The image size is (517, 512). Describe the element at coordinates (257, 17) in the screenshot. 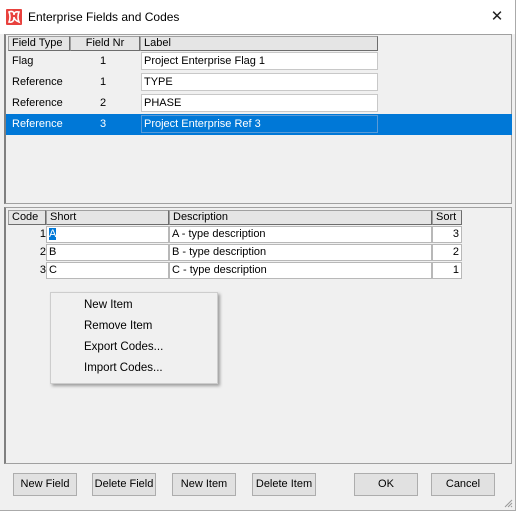

I see `title-bar: Enterprise Fields and Codes ✕` at that location.